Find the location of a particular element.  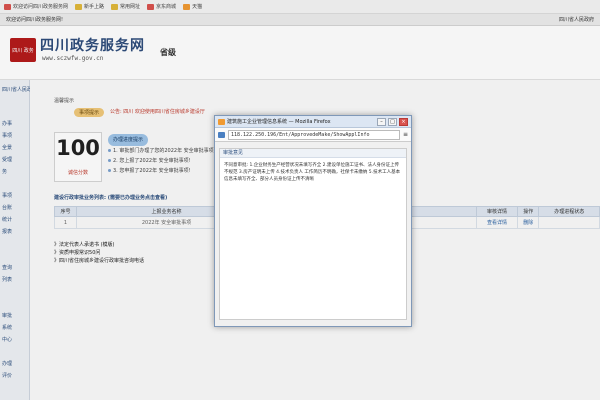

popup-titlebar: 建筑施工企业管理信息系统 — Mozilla Firefox – □ × is located at coordinates (313, 122).